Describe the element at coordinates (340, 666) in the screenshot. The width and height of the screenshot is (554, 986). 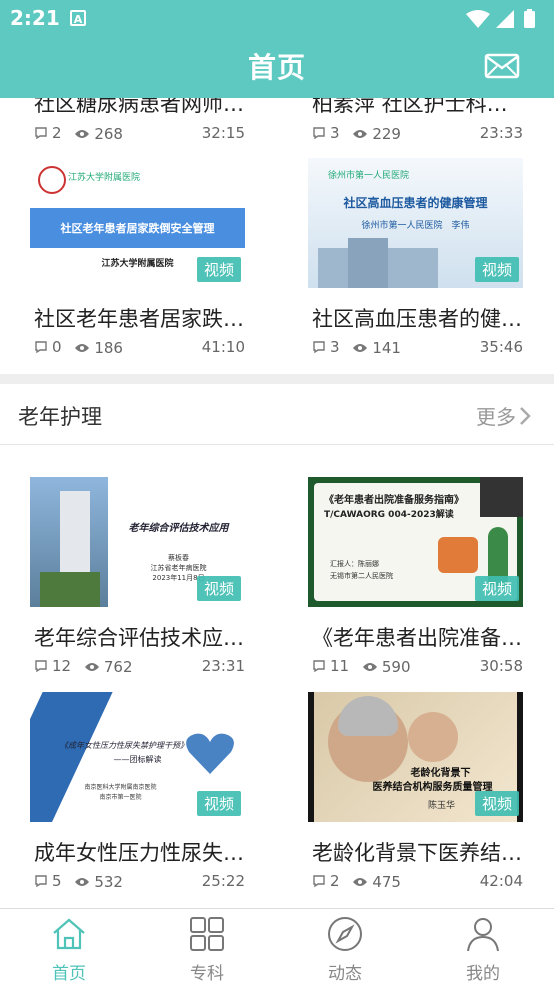
I see `comment-count: 11` at that location.